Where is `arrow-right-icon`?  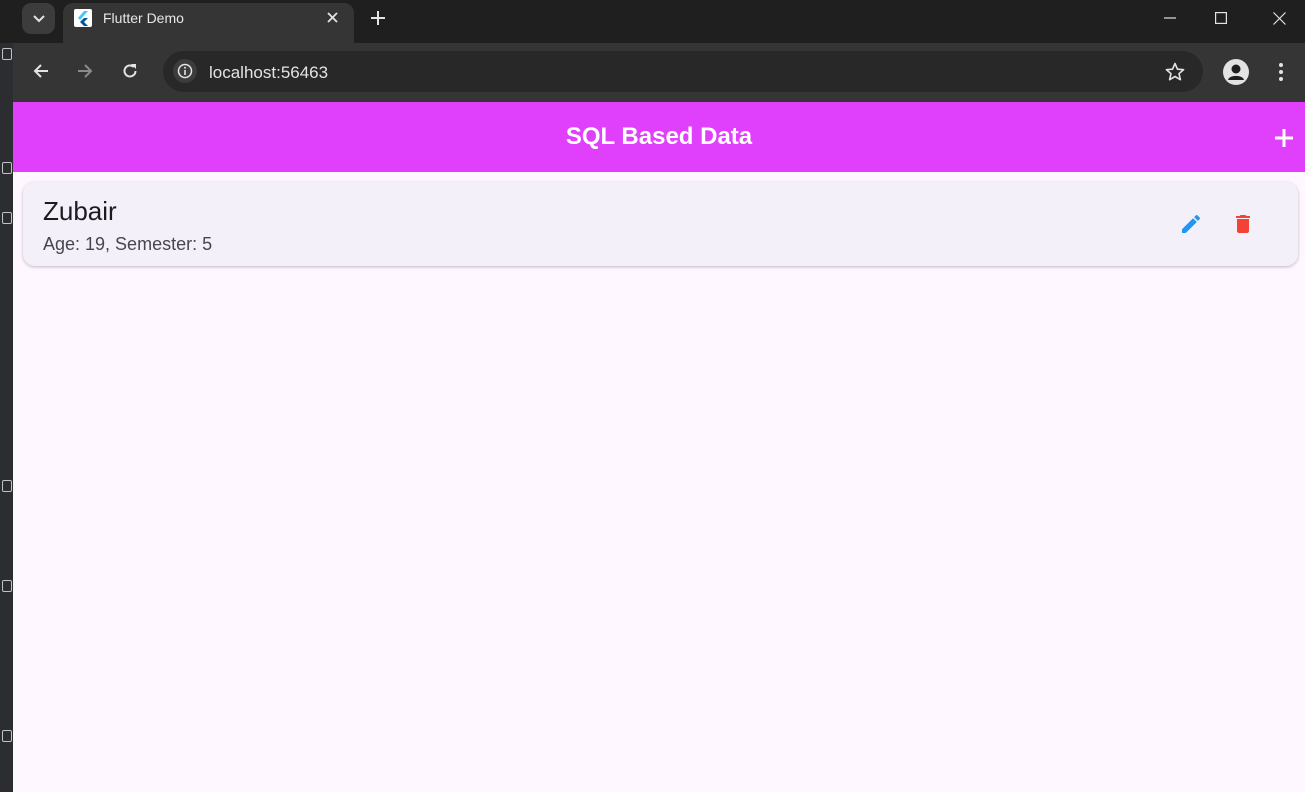 arrow-right-icon is located at coordinates (85, 71).